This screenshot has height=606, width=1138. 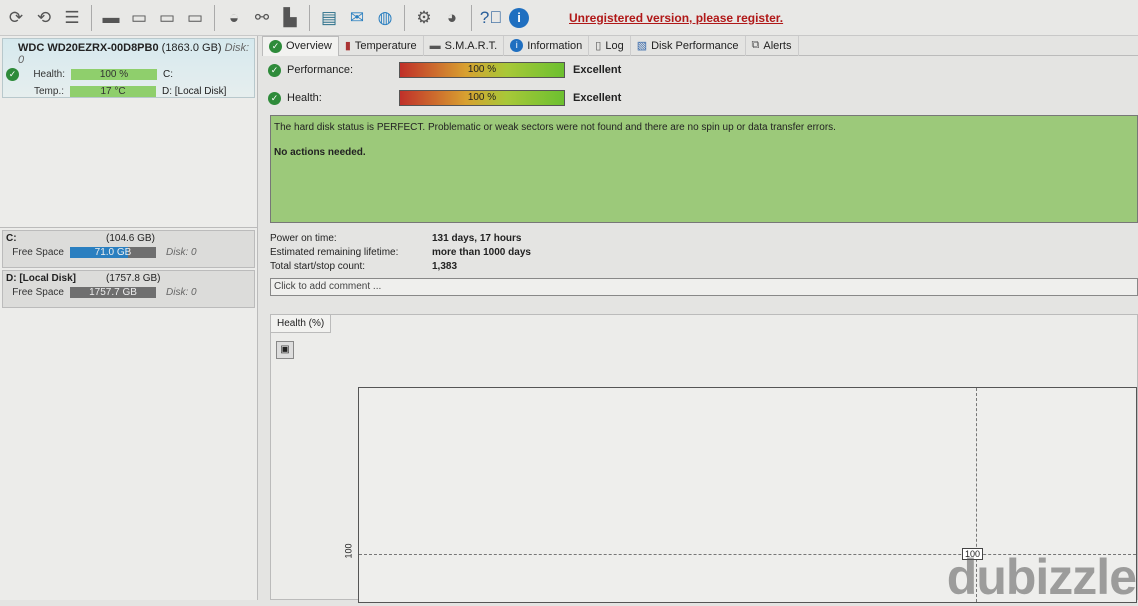 I want to click on status-action: No actions needed., so click(x=320, y=152).